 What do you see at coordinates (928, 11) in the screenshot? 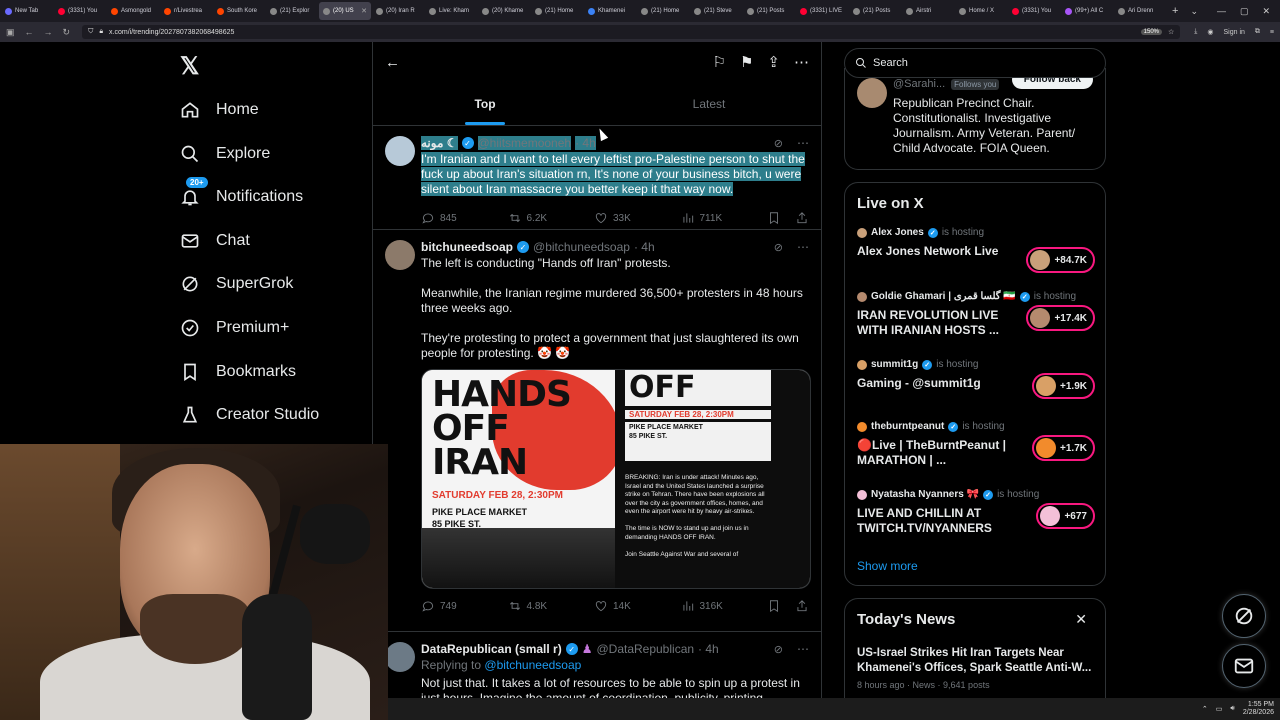
I see `browser-tab: Airstri` at bounding box center [928, 11].